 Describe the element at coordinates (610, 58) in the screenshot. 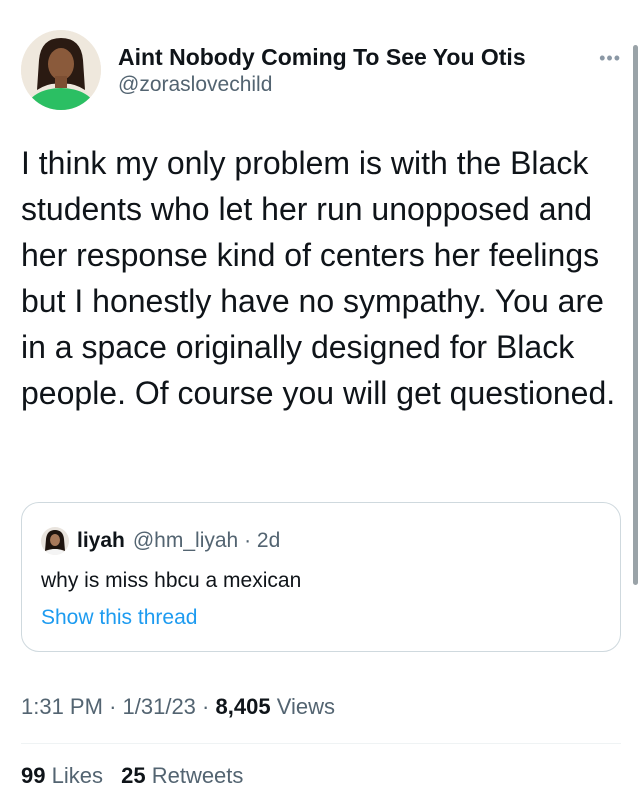

I see `ellipsis-icon: •••` at that location.